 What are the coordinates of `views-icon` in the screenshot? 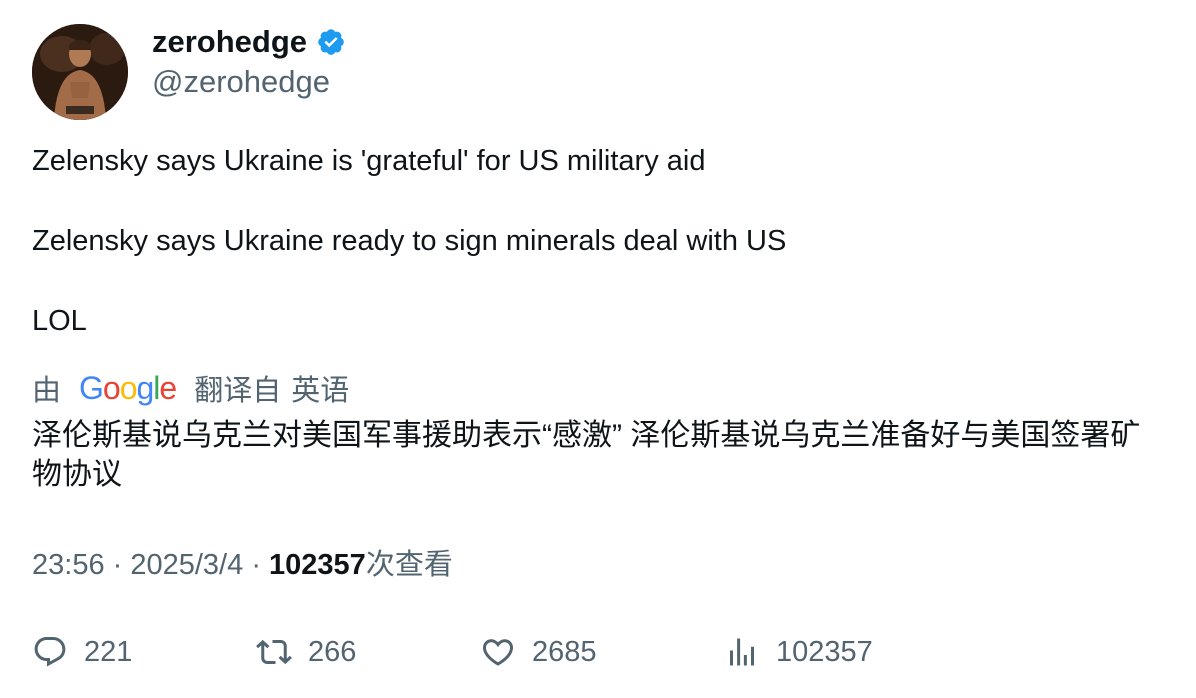 It's located at (742, 652).